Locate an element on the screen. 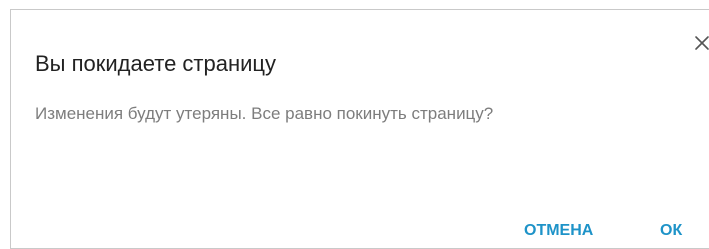 The image size is (709, 249). close-icon is located at coordinates (702, 43).